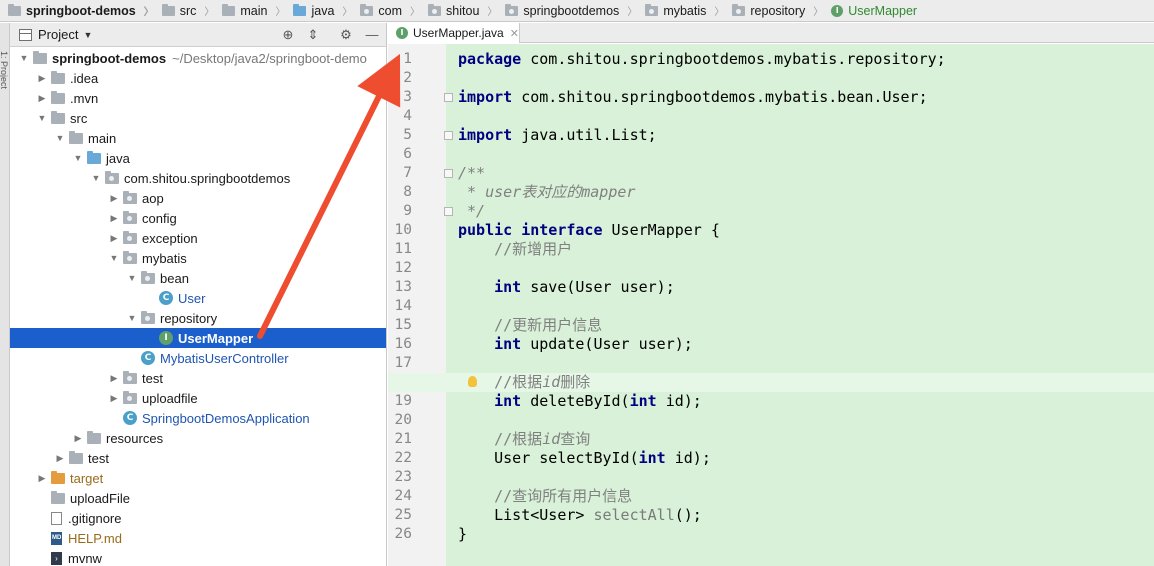 This screenshot has width=1154, height=566. Describe the element at coordinates (198, 398) in the screenshot. I see `tree-item: ▶ uploadfile` at that location.